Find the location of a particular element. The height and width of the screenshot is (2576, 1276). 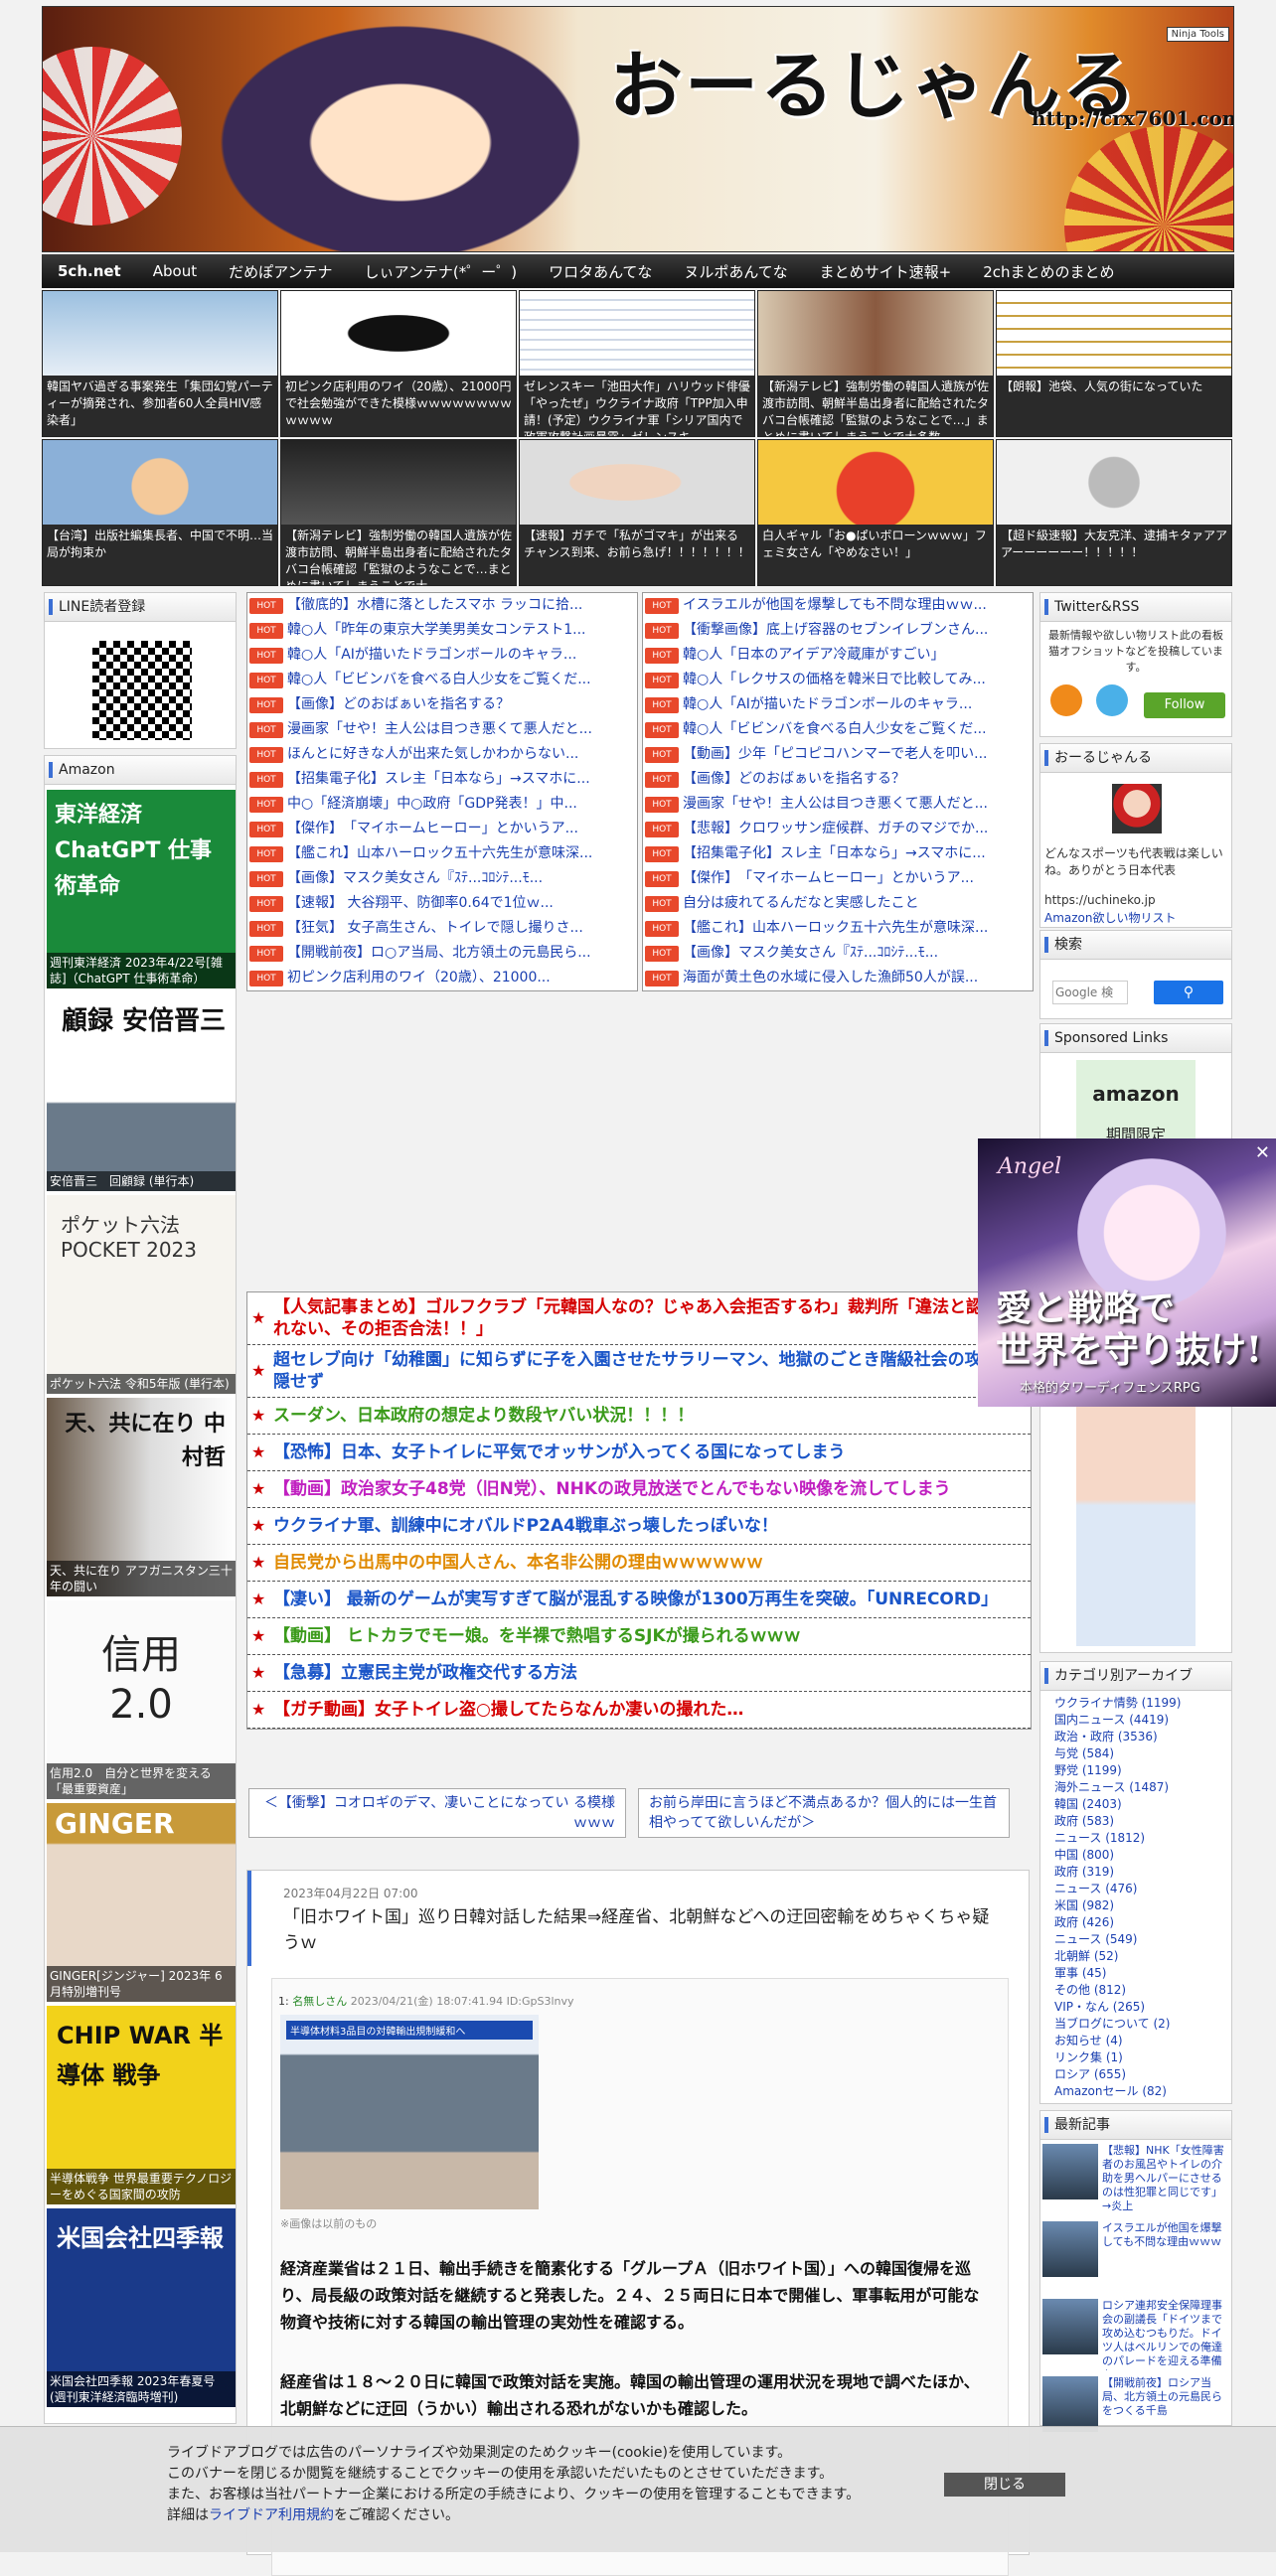

category-link: リンク集 (1) is located at coordinates (1142, 2057).